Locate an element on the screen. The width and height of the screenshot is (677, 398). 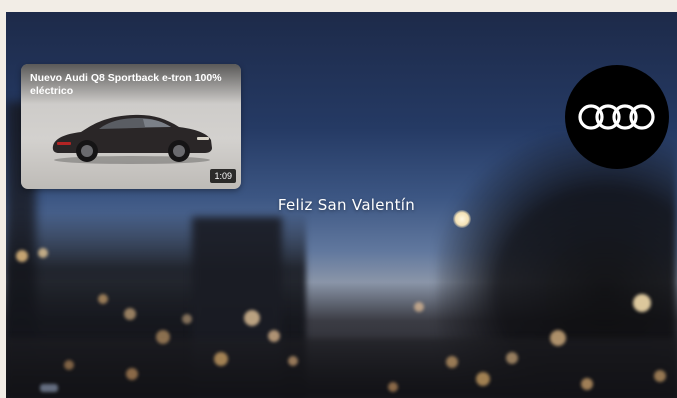
valentine-message: Feliz San Valentín is located at coordinates (346, 205).